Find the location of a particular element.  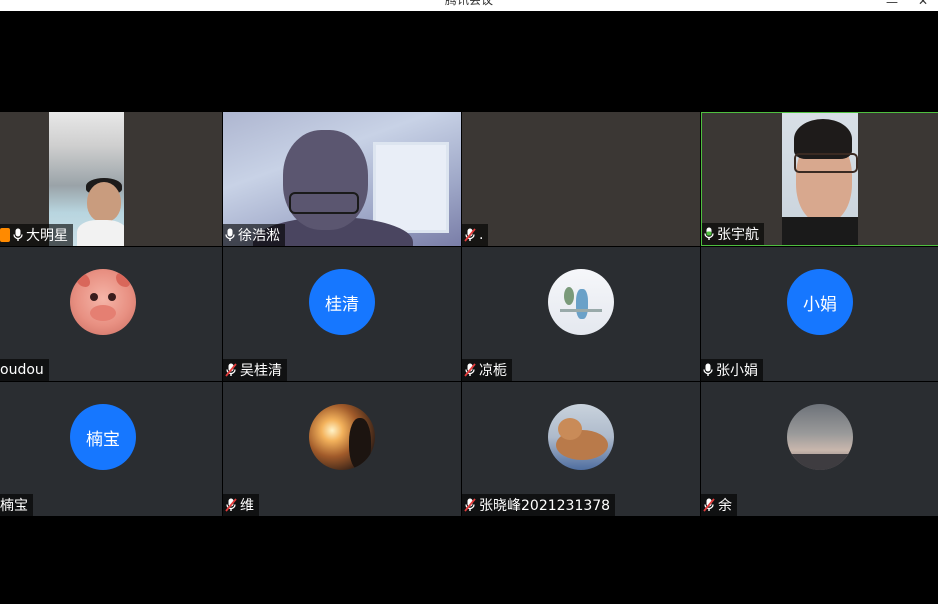

participant-tile-liangzhi: 凉栀 is located at coordinates (581, 314).